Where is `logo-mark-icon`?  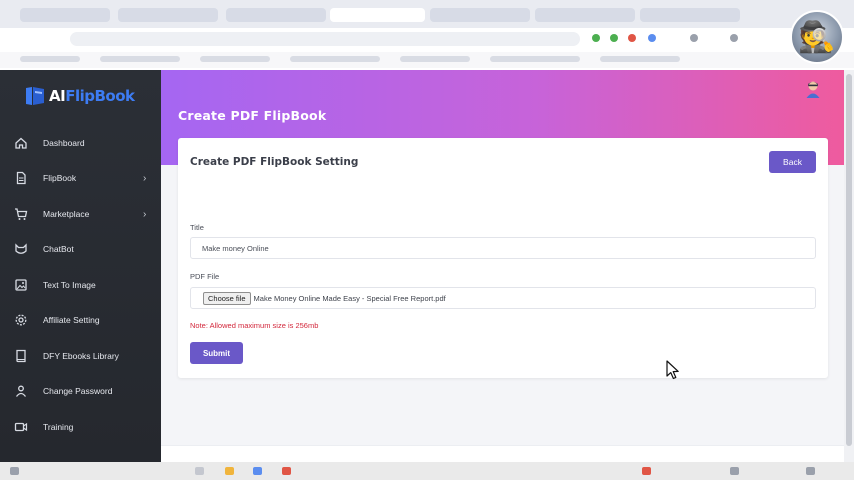
logo-mark-icon is located at coordinates (35, 96).